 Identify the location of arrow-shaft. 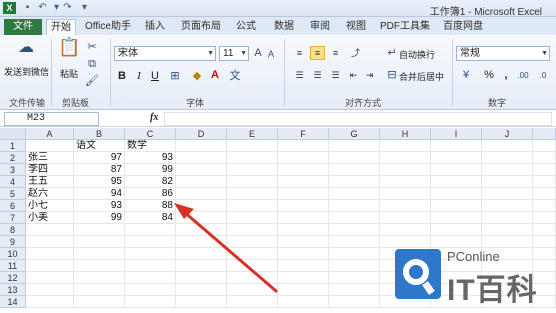
(229, 251).